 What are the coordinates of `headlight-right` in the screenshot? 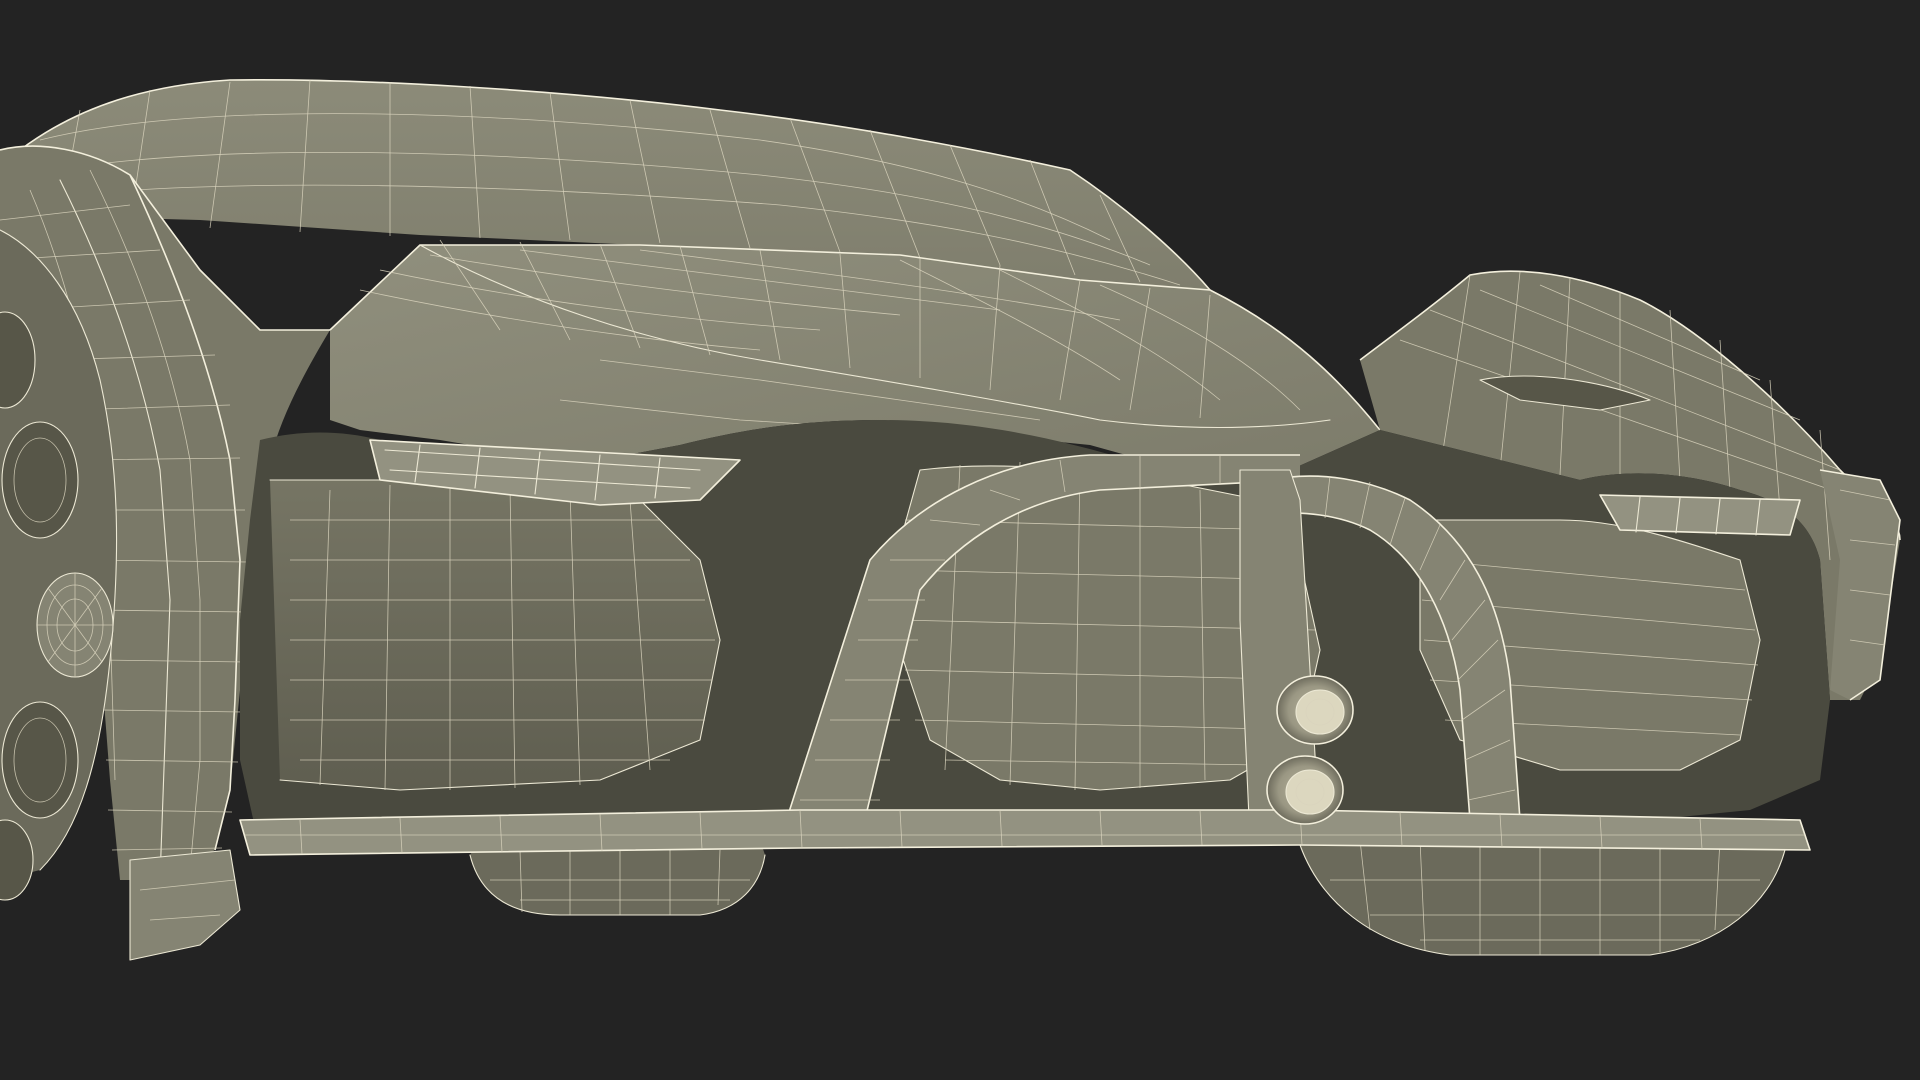 It's located at (1700, 515).